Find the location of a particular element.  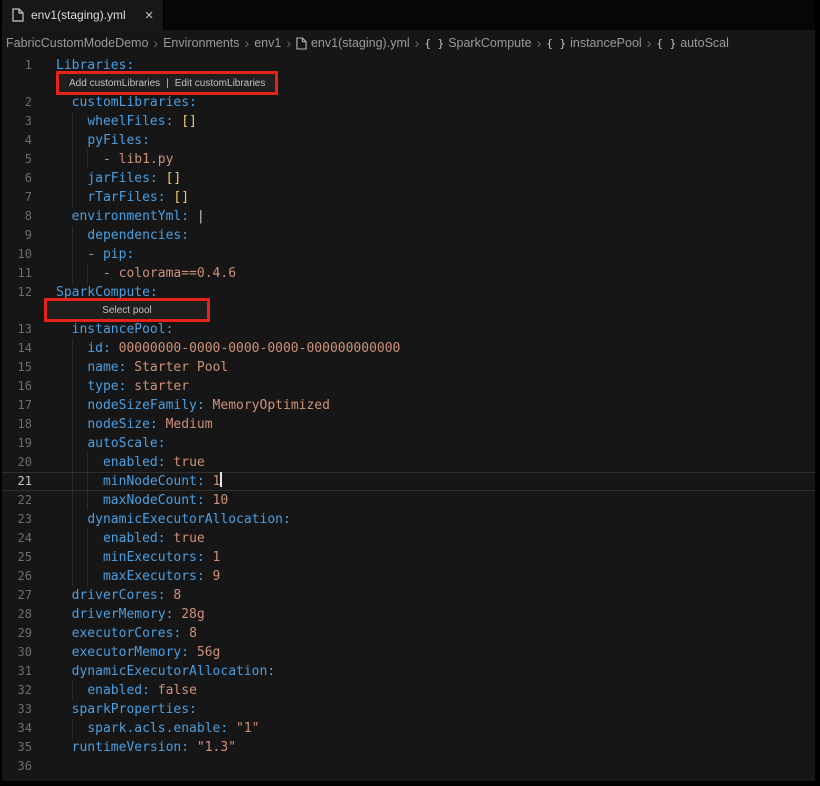

code-line: 13 instancePool: is located at coordinates (408, 329).